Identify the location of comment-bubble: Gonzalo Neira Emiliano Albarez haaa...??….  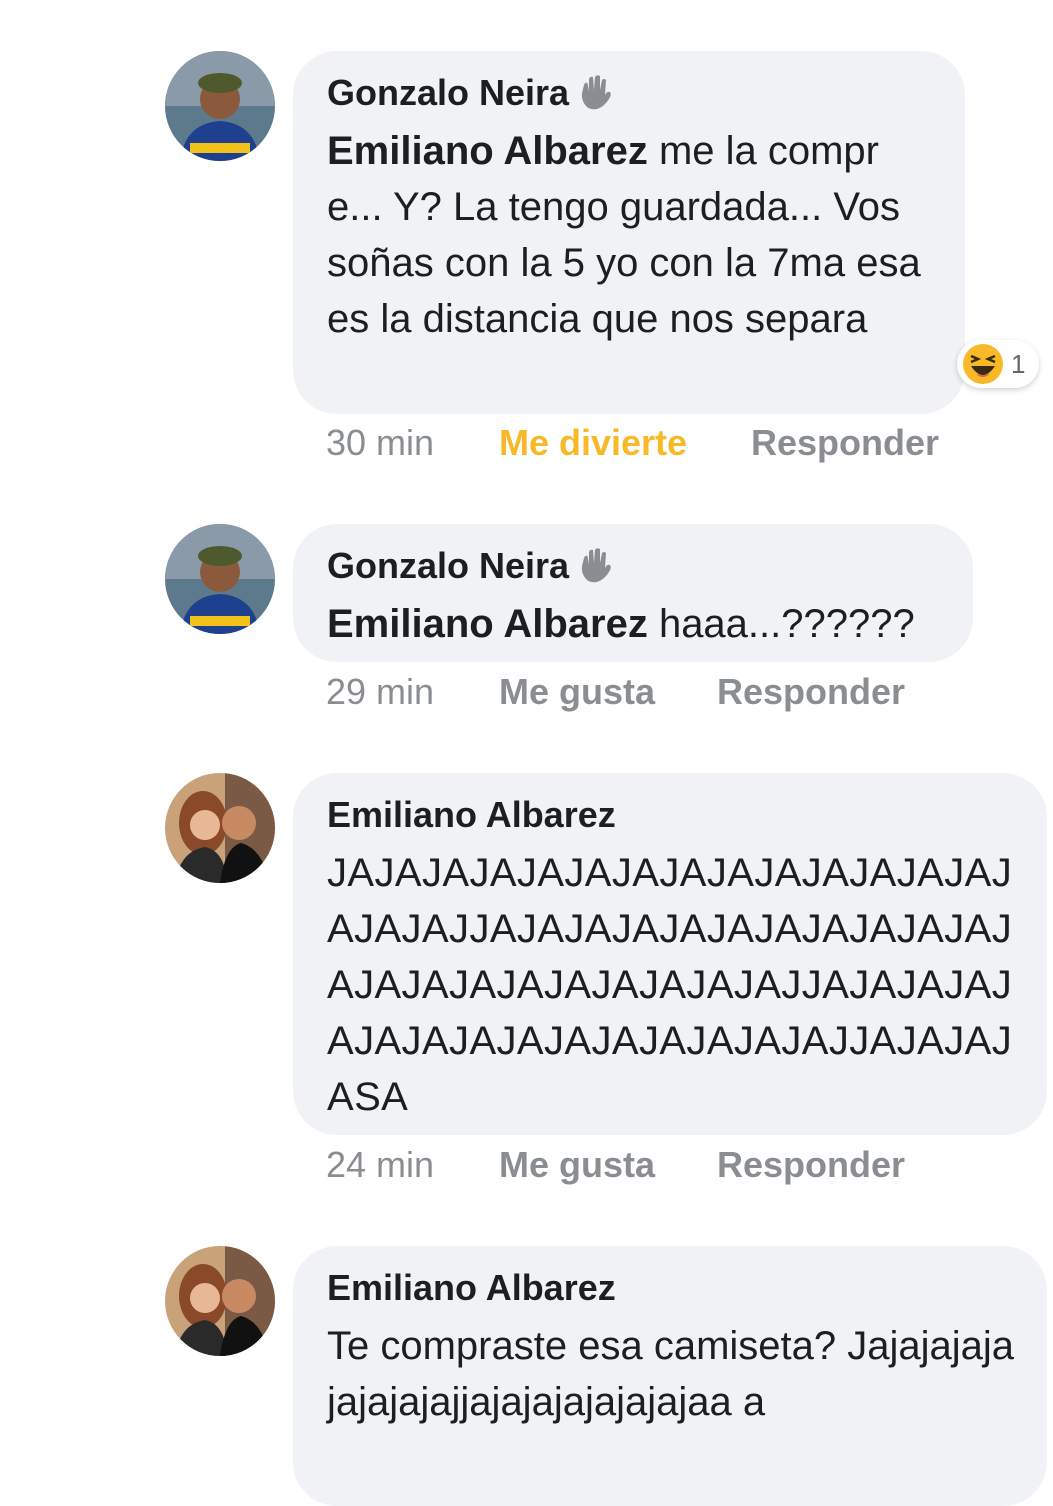
(633, 593).